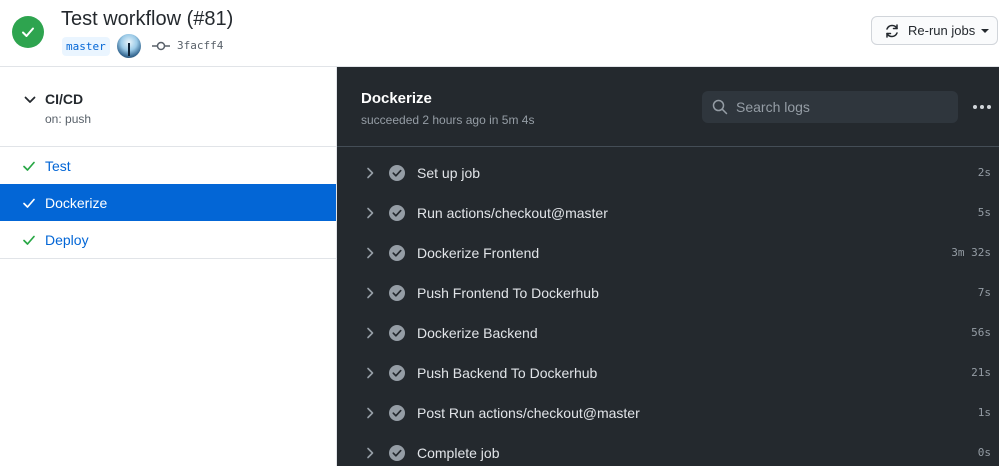 Image resolution: width=999 pixels, height=466 pixels. I want to click on step-duration: 7s, so click(984, 292).